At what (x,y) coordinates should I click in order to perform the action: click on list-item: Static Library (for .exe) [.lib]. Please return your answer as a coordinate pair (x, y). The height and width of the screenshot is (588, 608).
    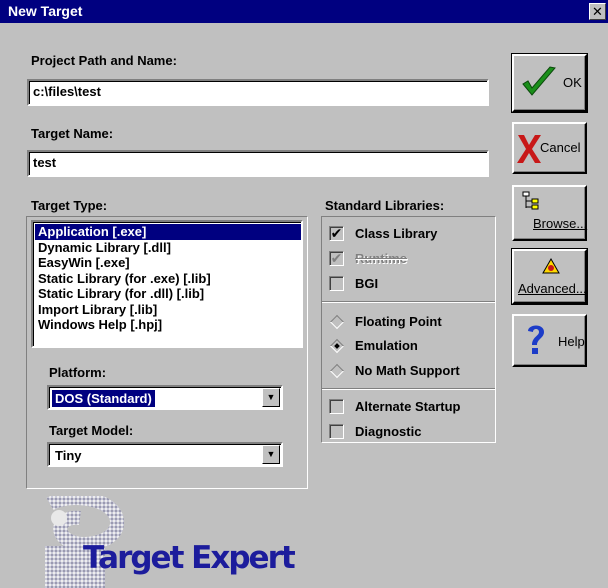
    Looking at the image, I should click on (168, 279).